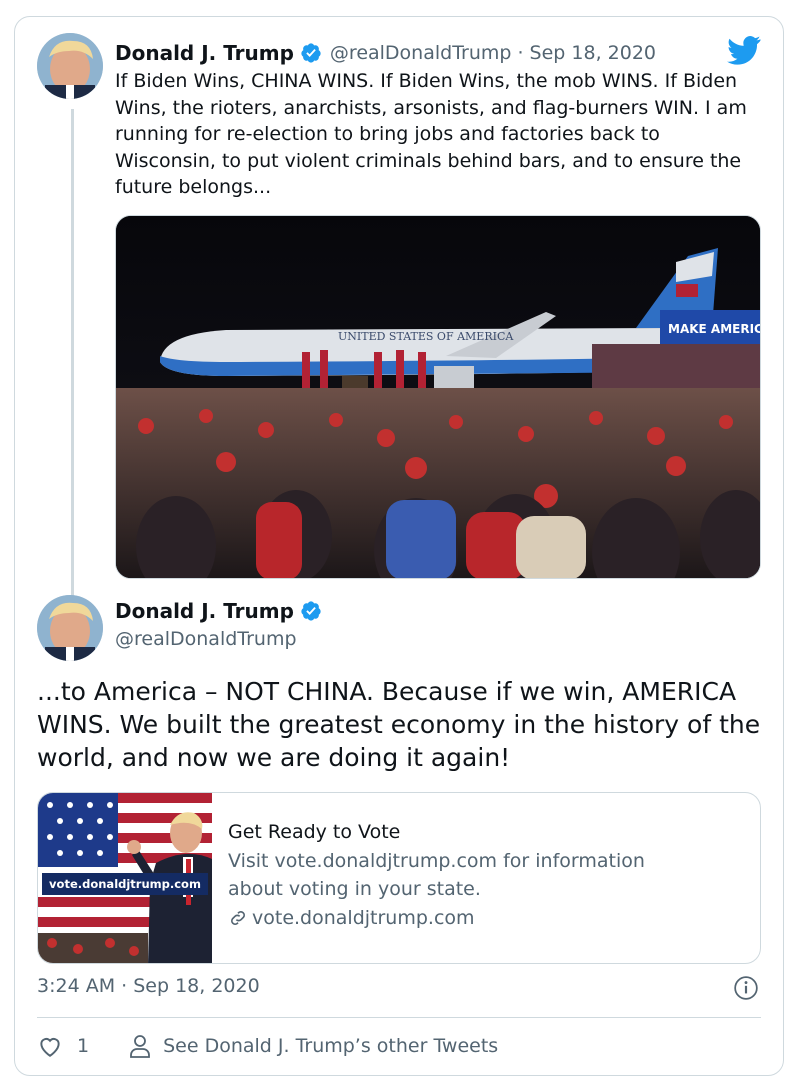 This screenshot has width=800, height=1090. What do you see at coordinates (206, 639) in the screenshot?
I see `author-handle: @realDonaldTrump` at bounding box center [206, 639].